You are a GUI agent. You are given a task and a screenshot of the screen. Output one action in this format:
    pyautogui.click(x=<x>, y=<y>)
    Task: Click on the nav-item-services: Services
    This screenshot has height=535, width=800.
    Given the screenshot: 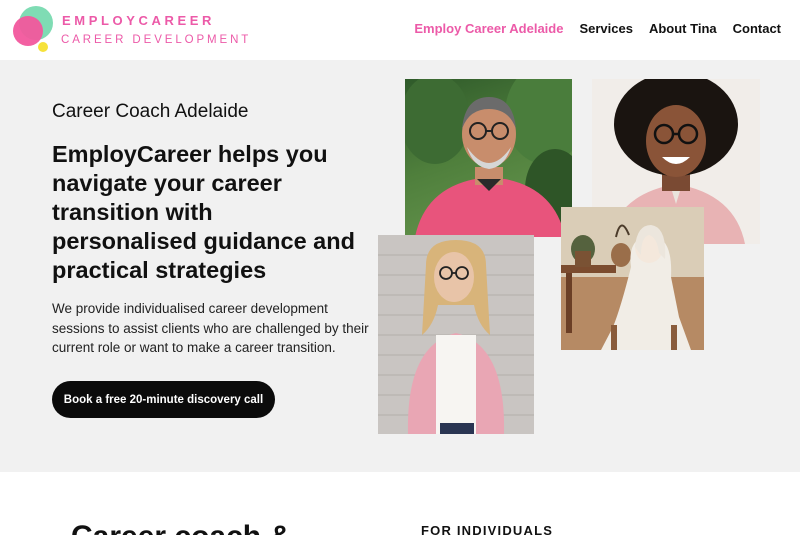 What is the action you would take?
    pyautogui.click(x=606, y=28)
    